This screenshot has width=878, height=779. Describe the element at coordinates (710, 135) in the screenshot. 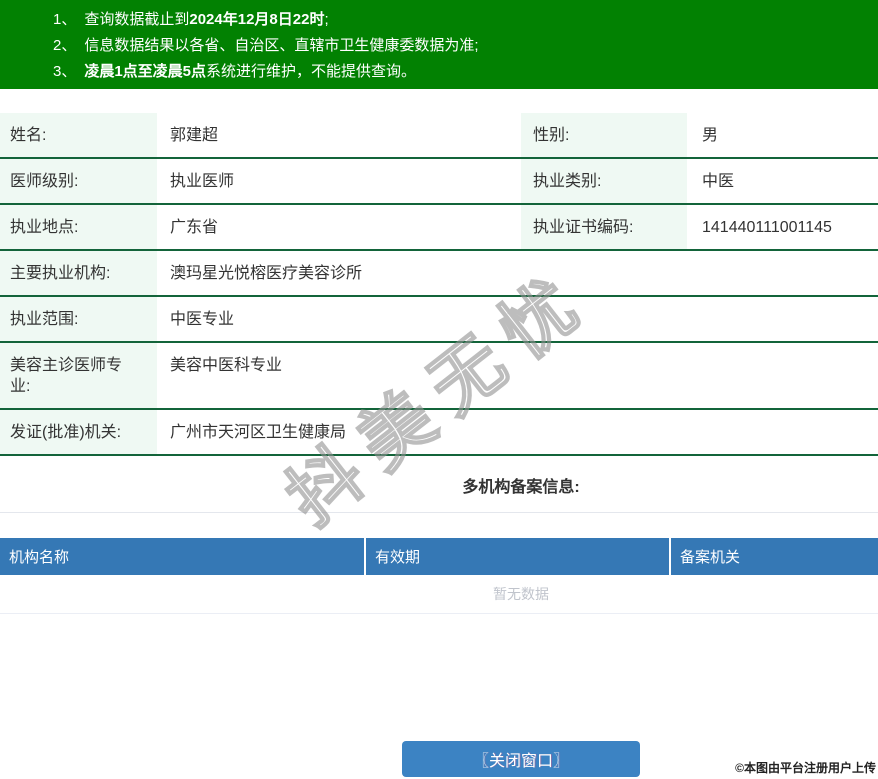

I see `field-value-gender: 男` at that location.